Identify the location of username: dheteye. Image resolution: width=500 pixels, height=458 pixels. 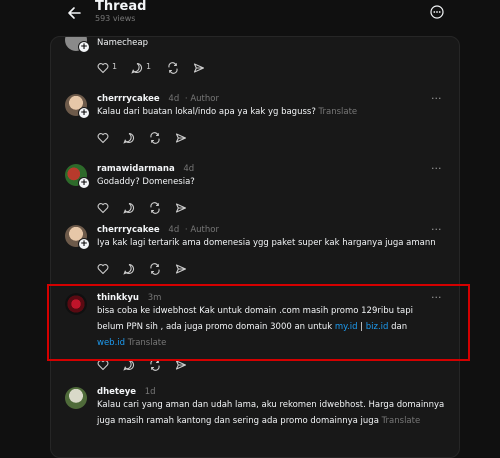
(116, 392).